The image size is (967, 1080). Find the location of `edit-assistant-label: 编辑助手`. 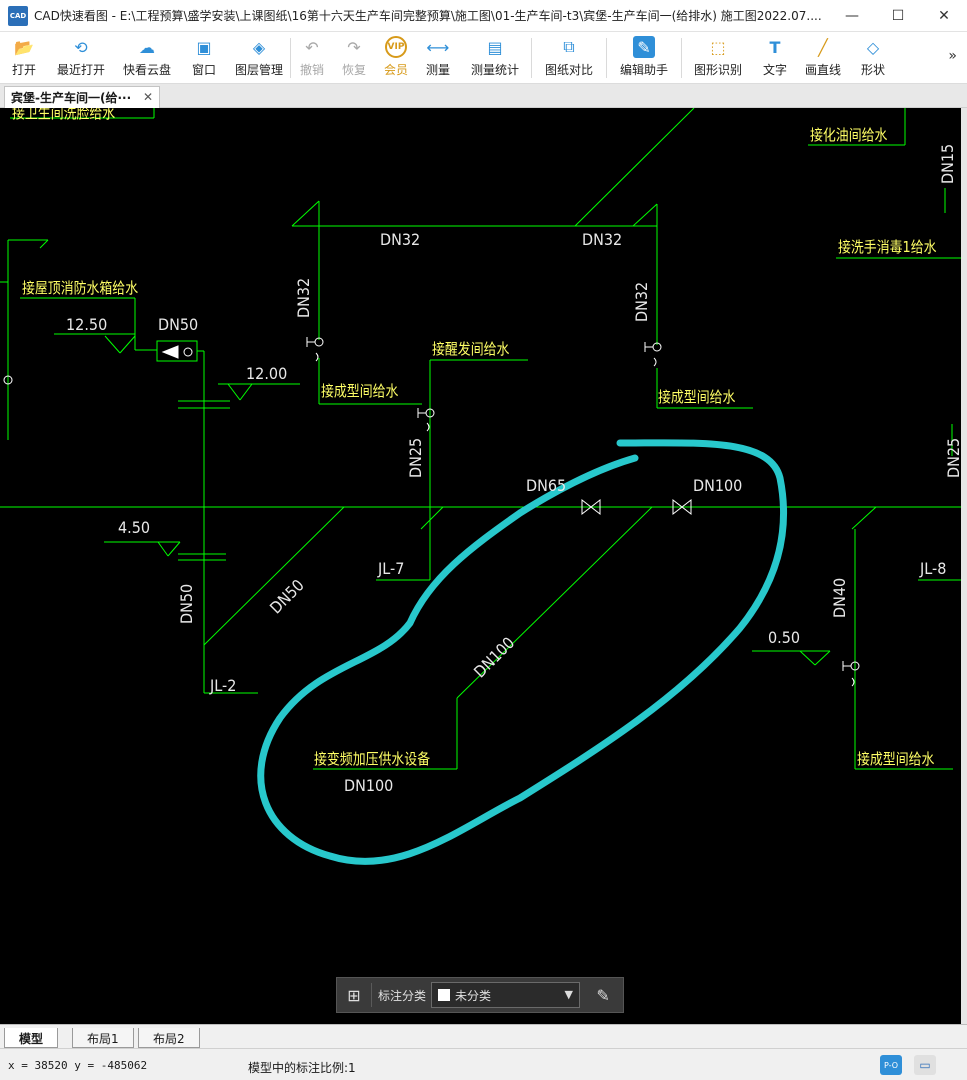

edit-assistant-label: 编辑助手 is located at coordinates (643, 70).